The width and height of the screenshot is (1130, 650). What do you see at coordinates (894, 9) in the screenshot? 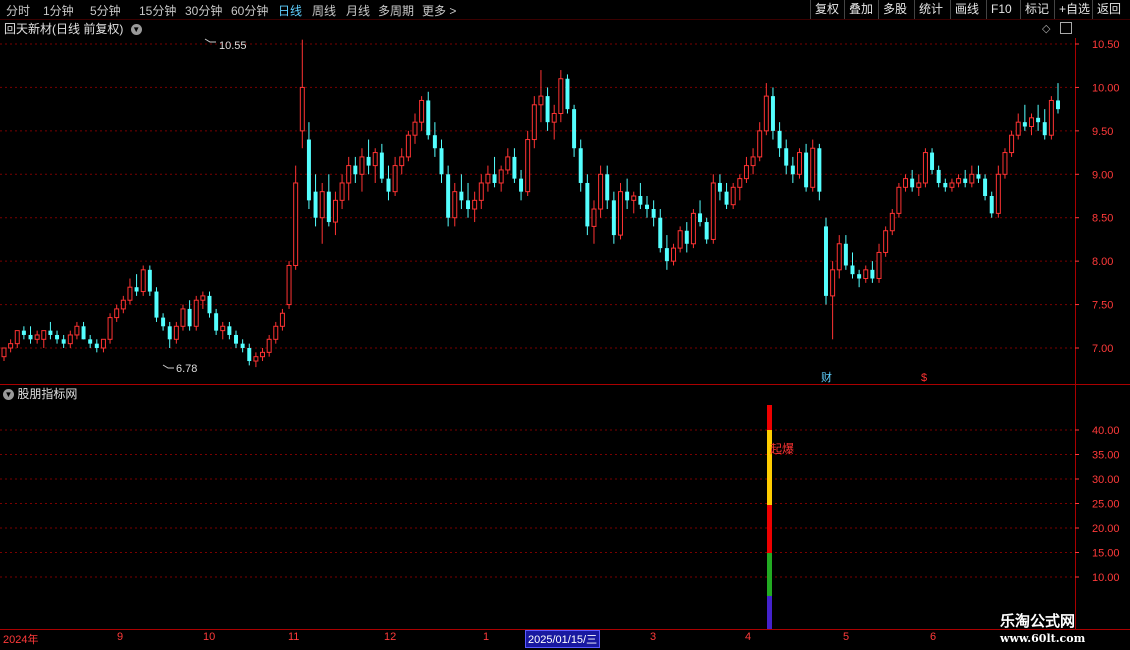
I see `multi-stock-button: 多股` at bounding box center [894, 9].